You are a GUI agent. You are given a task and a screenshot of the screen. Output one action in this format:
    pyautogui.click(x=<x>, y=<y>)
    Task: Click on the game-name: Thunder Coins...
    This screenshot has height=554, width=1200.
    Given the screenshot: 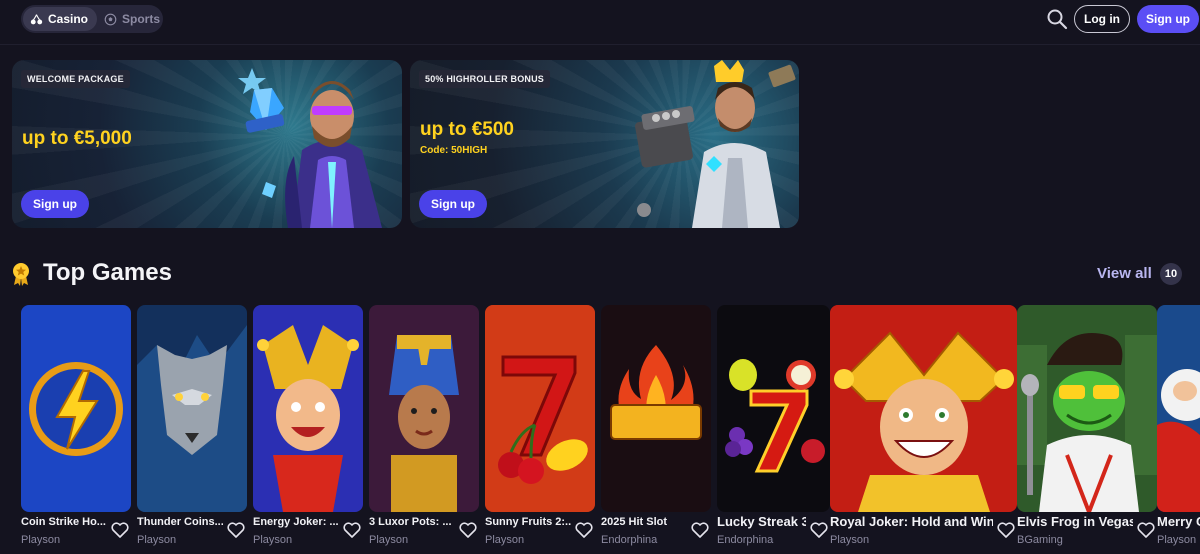 What is the action you would take?
    pyautogui.click(x=180, y=522)
    